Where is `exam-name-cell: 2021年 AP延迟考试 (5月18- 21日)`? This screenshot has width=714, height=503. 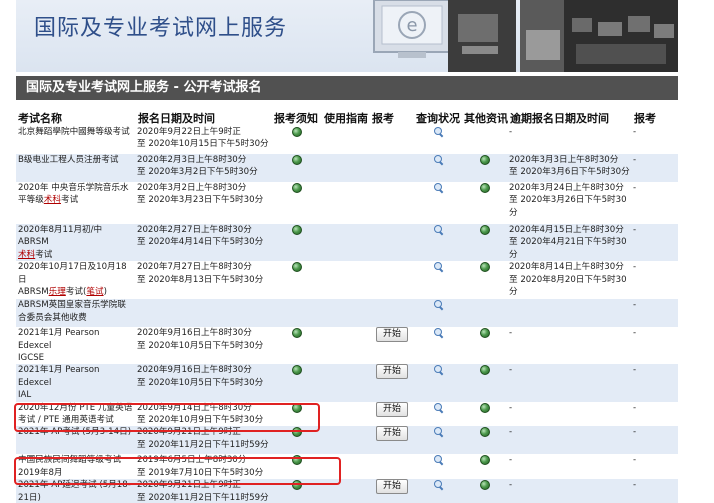
exam-name-cell: 2021年 AP延迟考试 (5月18- 21日) is located at coordinates (76, 491).